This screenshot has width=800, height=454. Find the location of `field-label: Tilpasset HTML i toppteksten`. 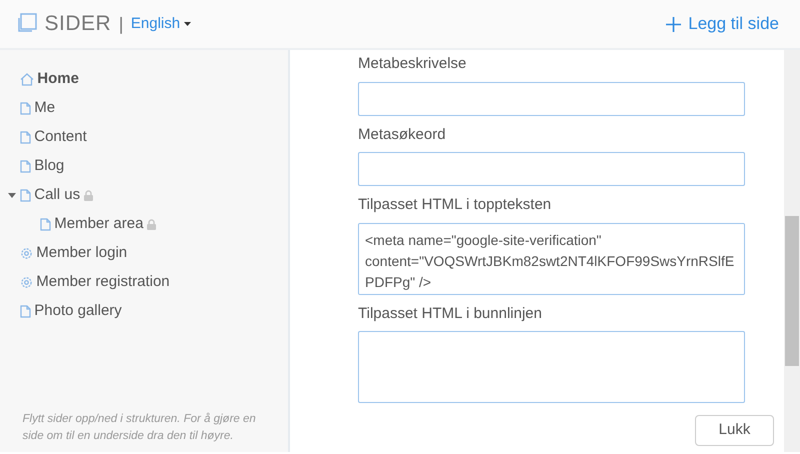

field-label: Tilpasset HTML i toppteksten is located at coordinates (455, 205).